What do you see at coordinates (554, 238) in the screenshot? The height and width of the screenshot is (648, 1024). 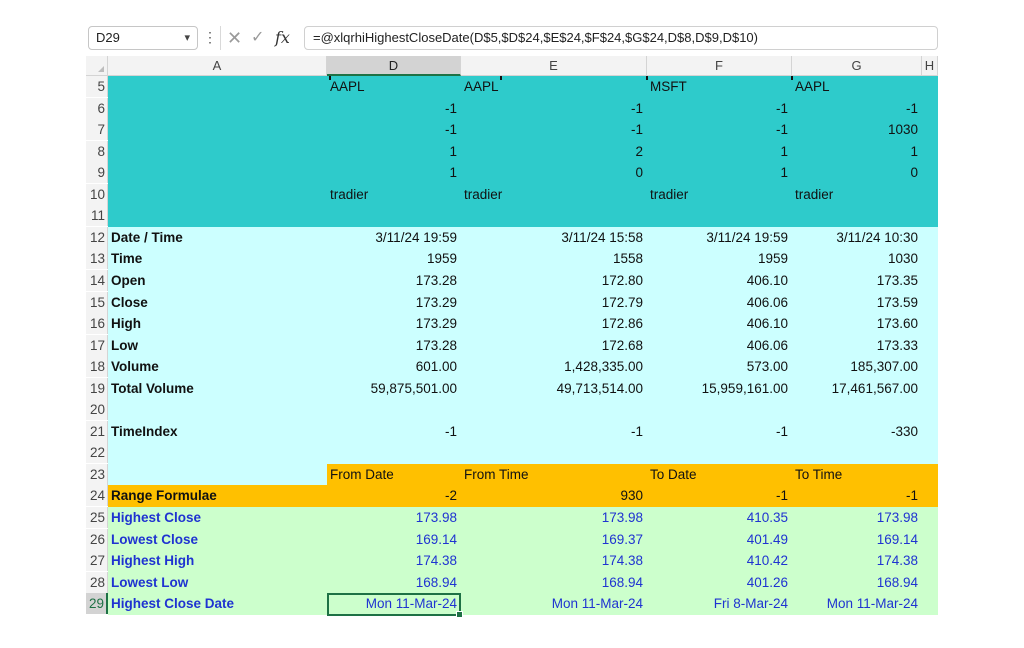 I see `cell-e12: 3/11/24 15:58` at bounding box center [554, 238].